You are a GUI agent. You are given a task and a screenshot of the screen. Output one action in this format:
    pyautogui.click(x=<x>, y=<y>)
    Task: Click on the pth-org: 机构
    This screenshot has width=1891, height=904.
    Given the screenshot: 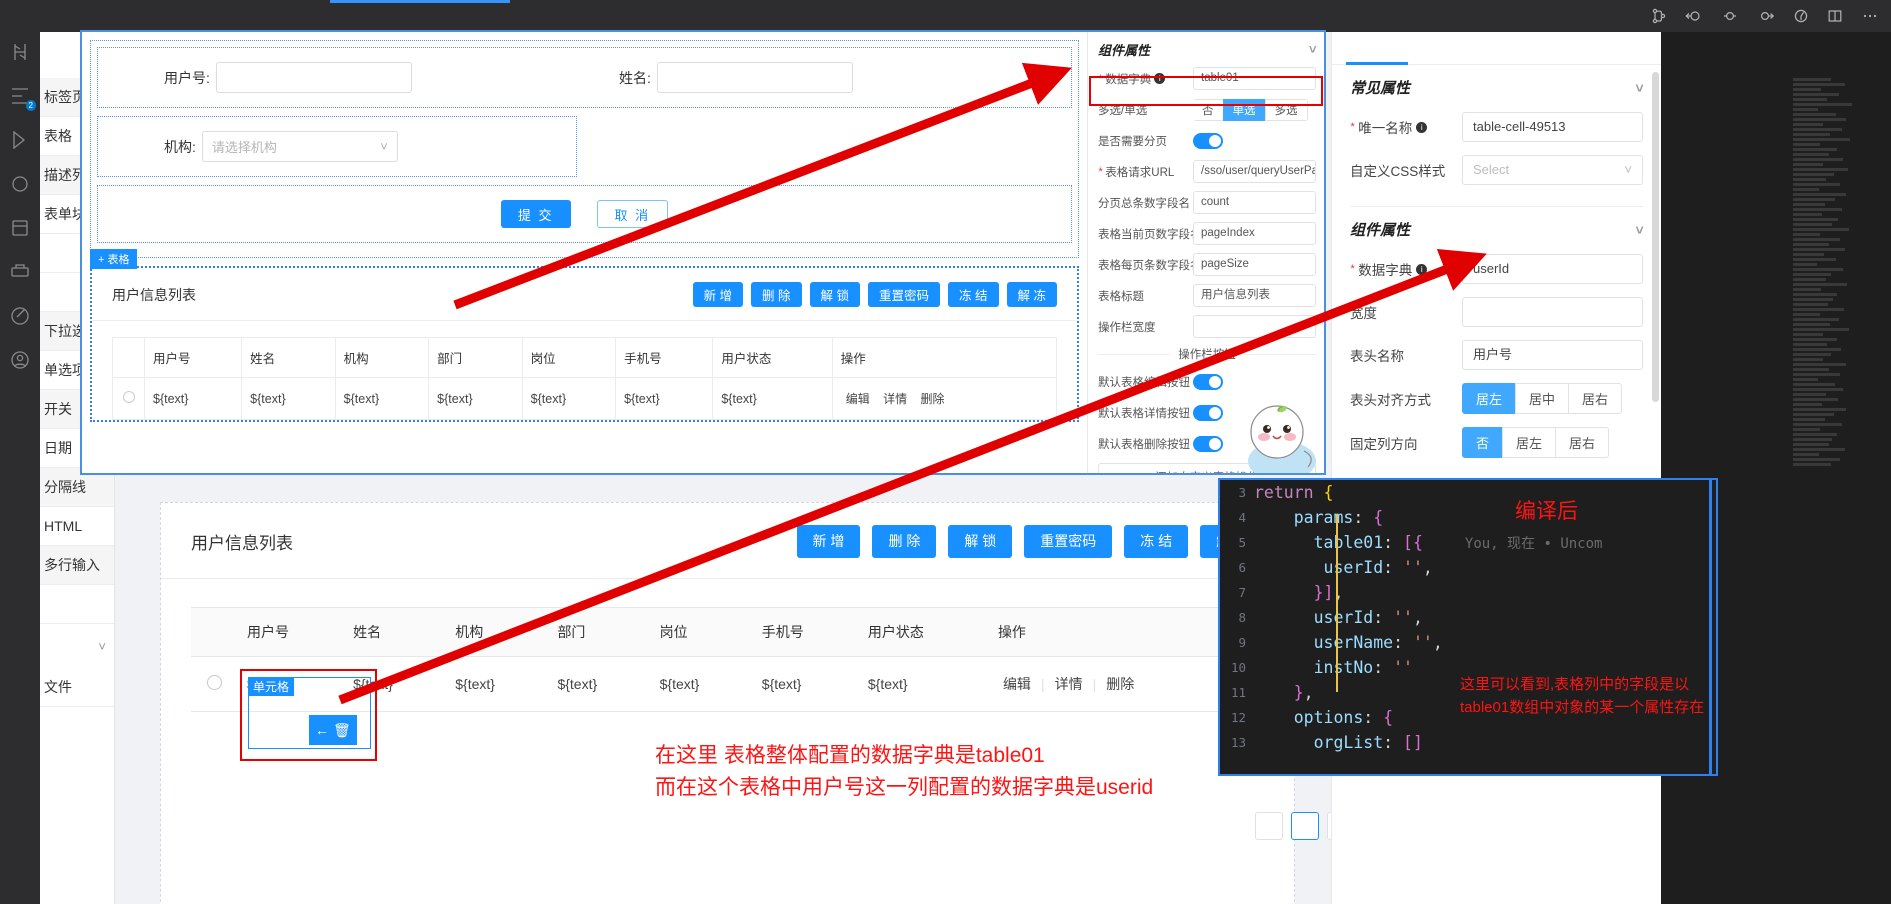 What is the action you would take?
    pyautogui.click(x=382, y=357)
    